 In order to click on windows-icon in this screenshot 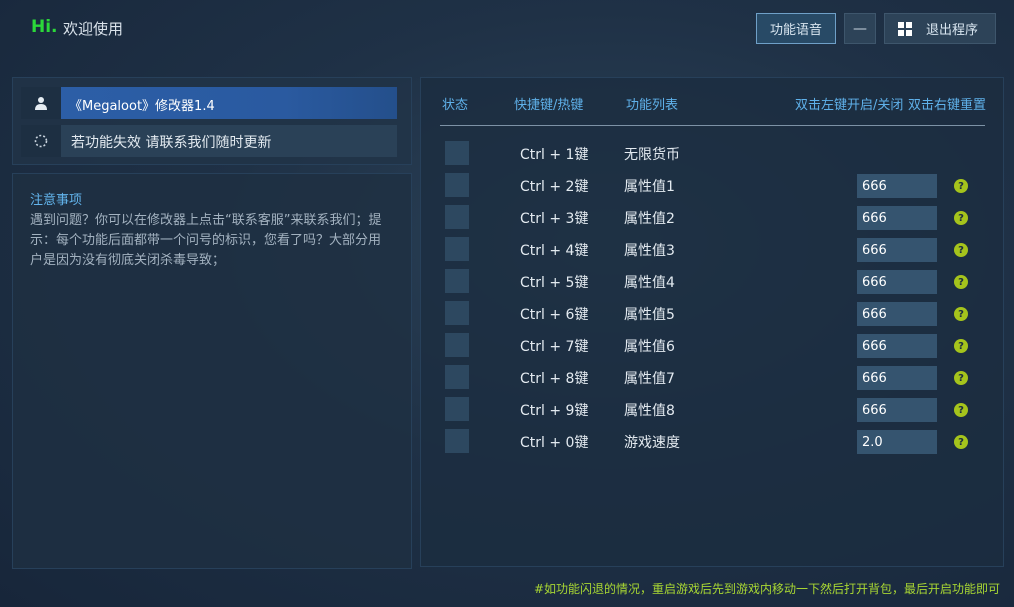, I will do `click(905, 28)`.